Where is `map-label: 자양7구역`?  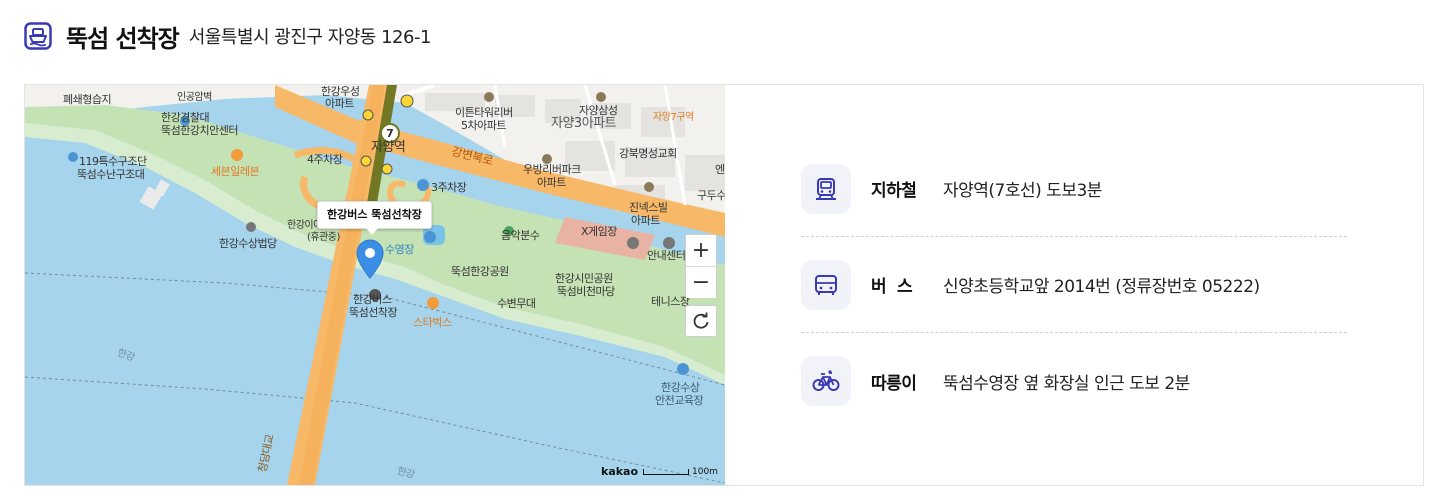 map-label: 자양7구역 is located at coordinates (673, 117).